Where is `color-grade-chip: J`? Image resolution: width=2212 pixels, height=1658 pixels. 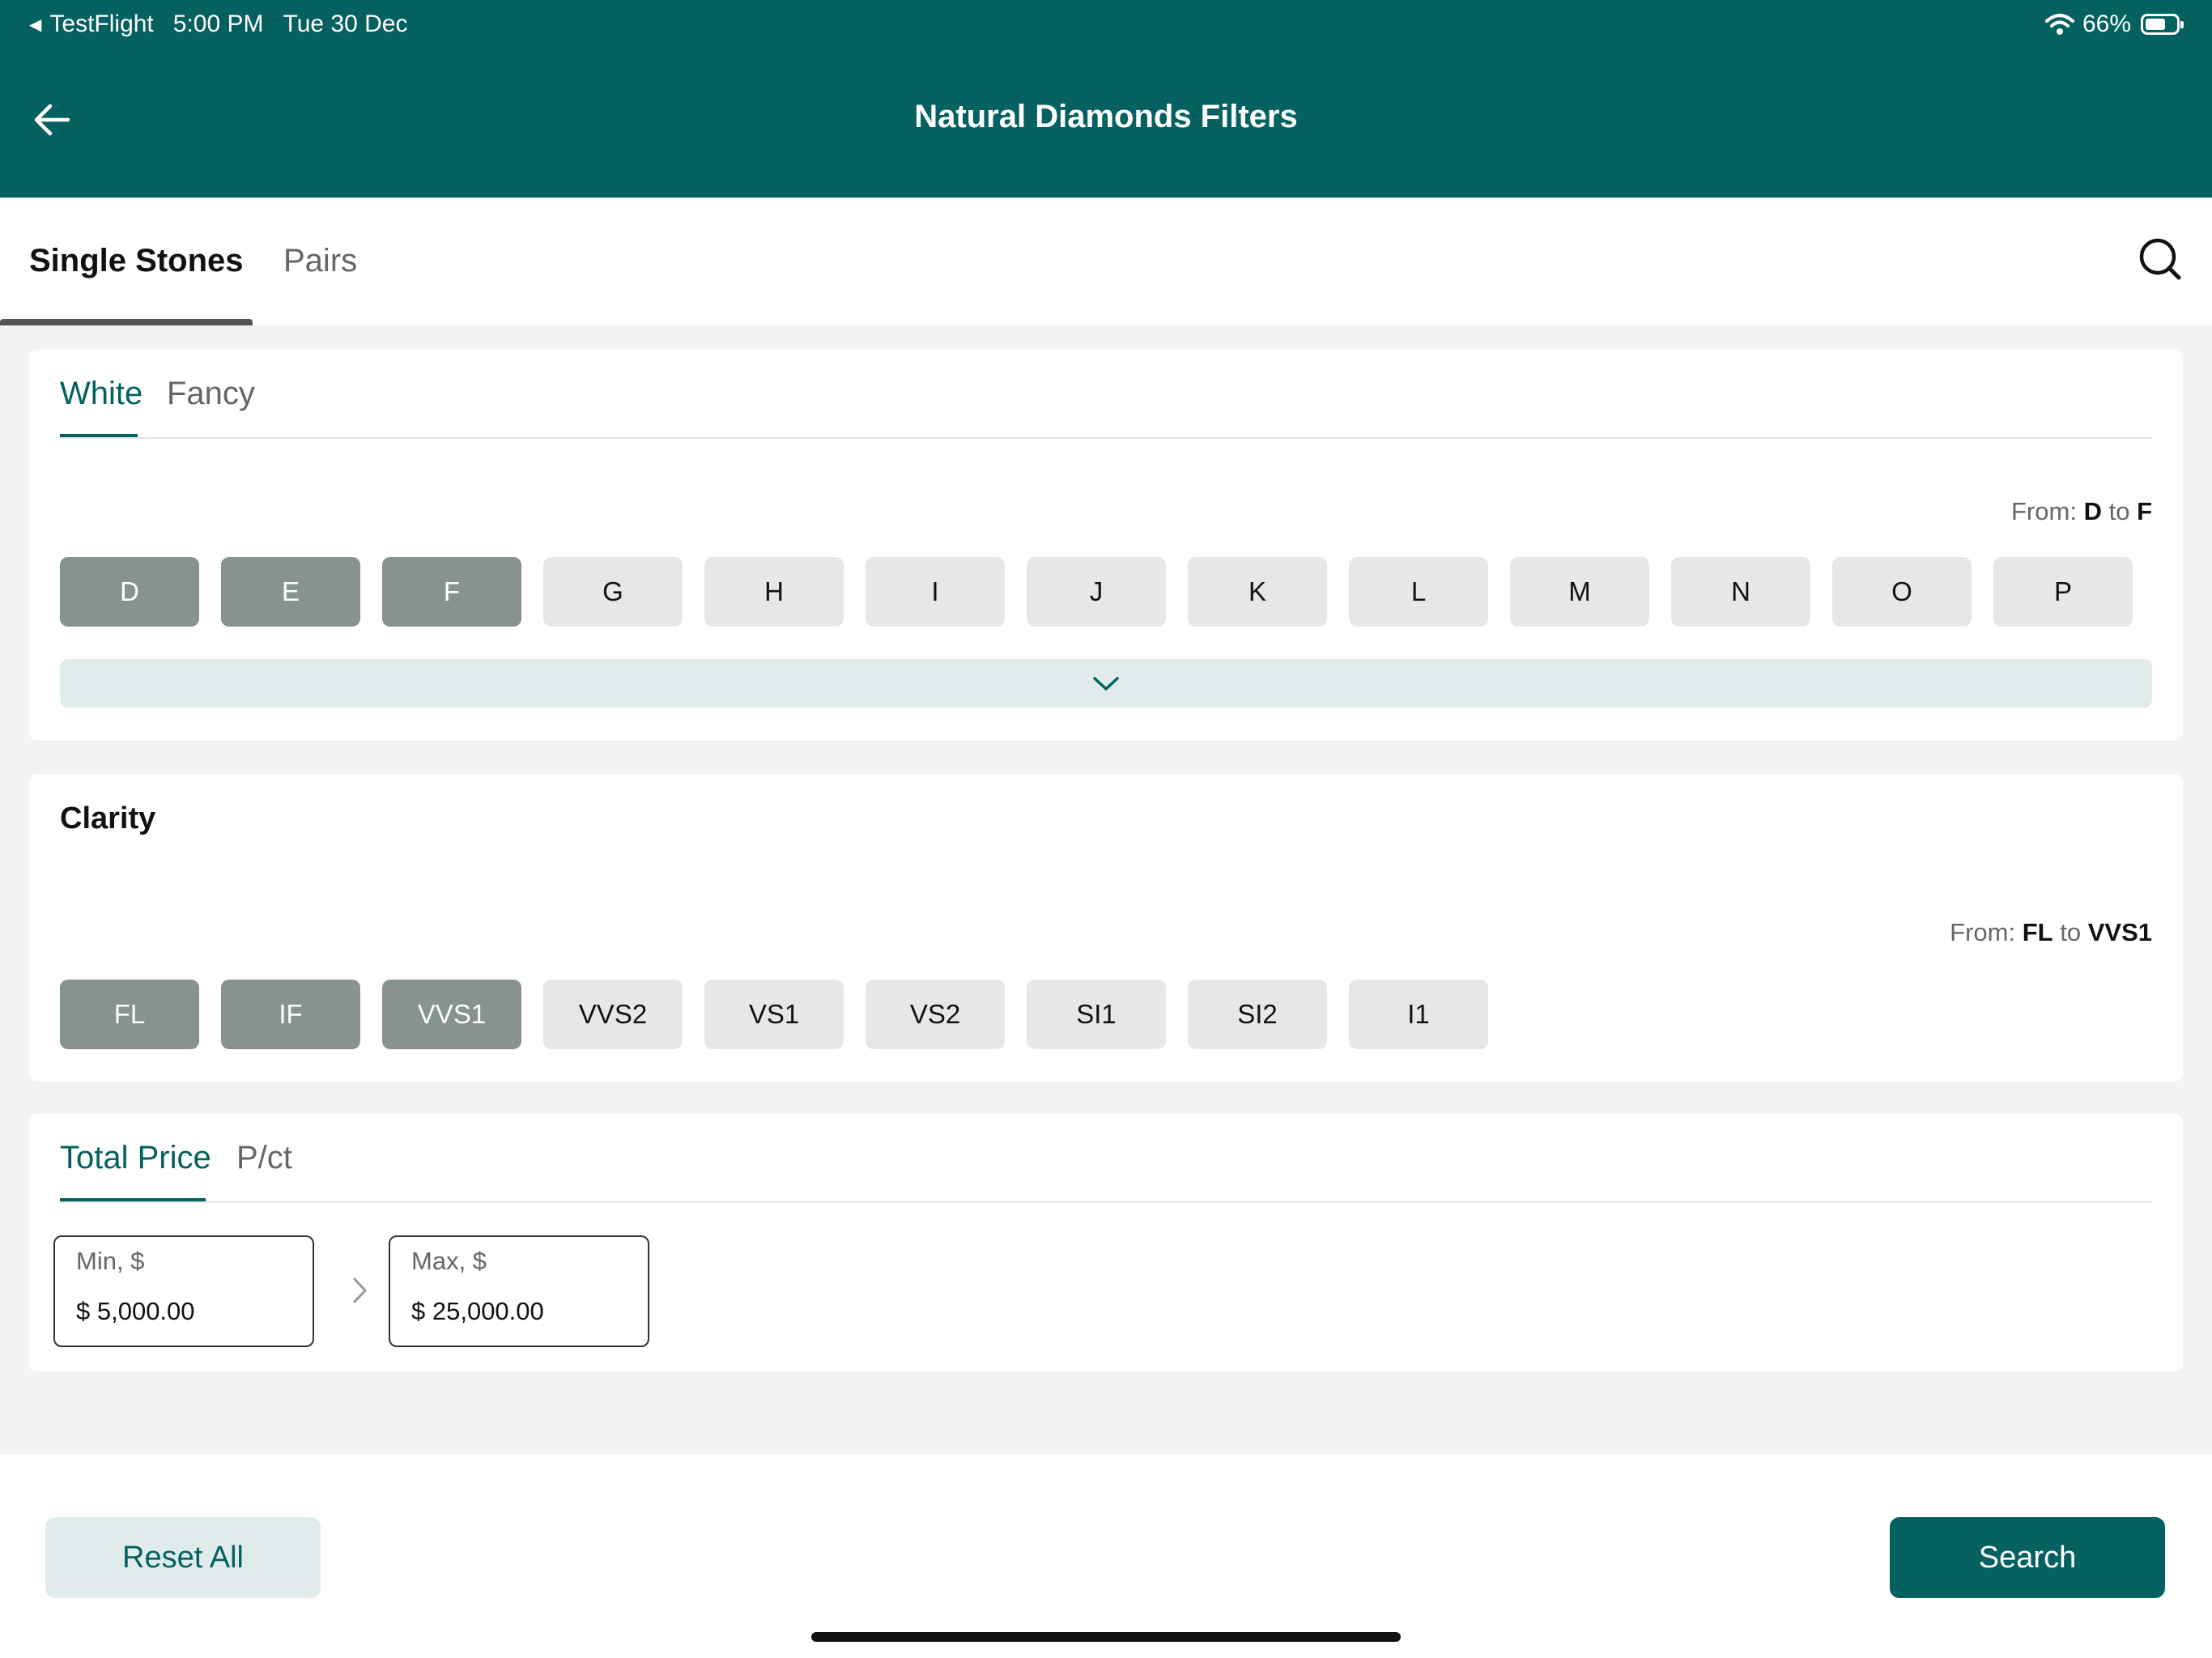 color-grade-chip: J is located at coordinates (1096, 592).